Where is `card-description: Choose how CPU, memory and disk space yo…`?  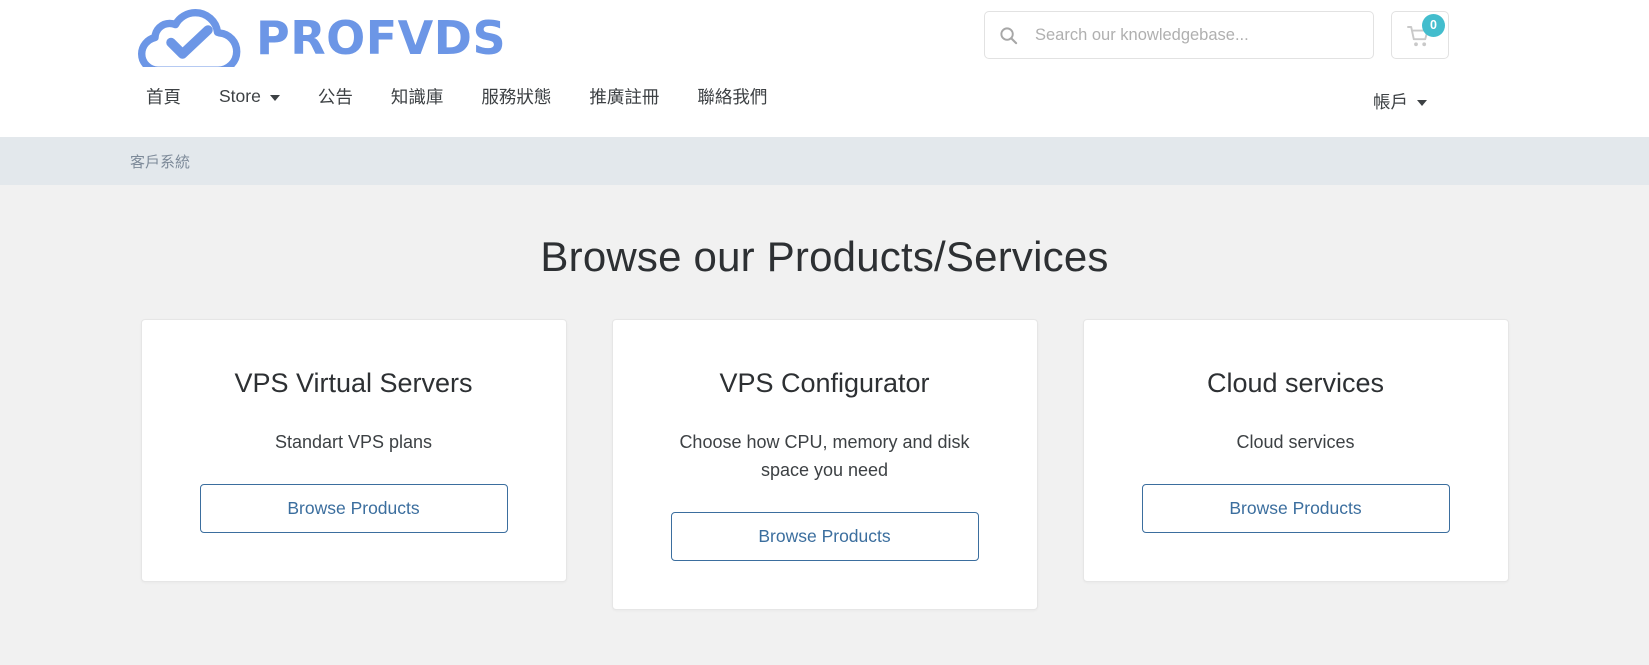
card-description: Choose how CPU, memory and disk space yo… is located at coordinates (824, 456).